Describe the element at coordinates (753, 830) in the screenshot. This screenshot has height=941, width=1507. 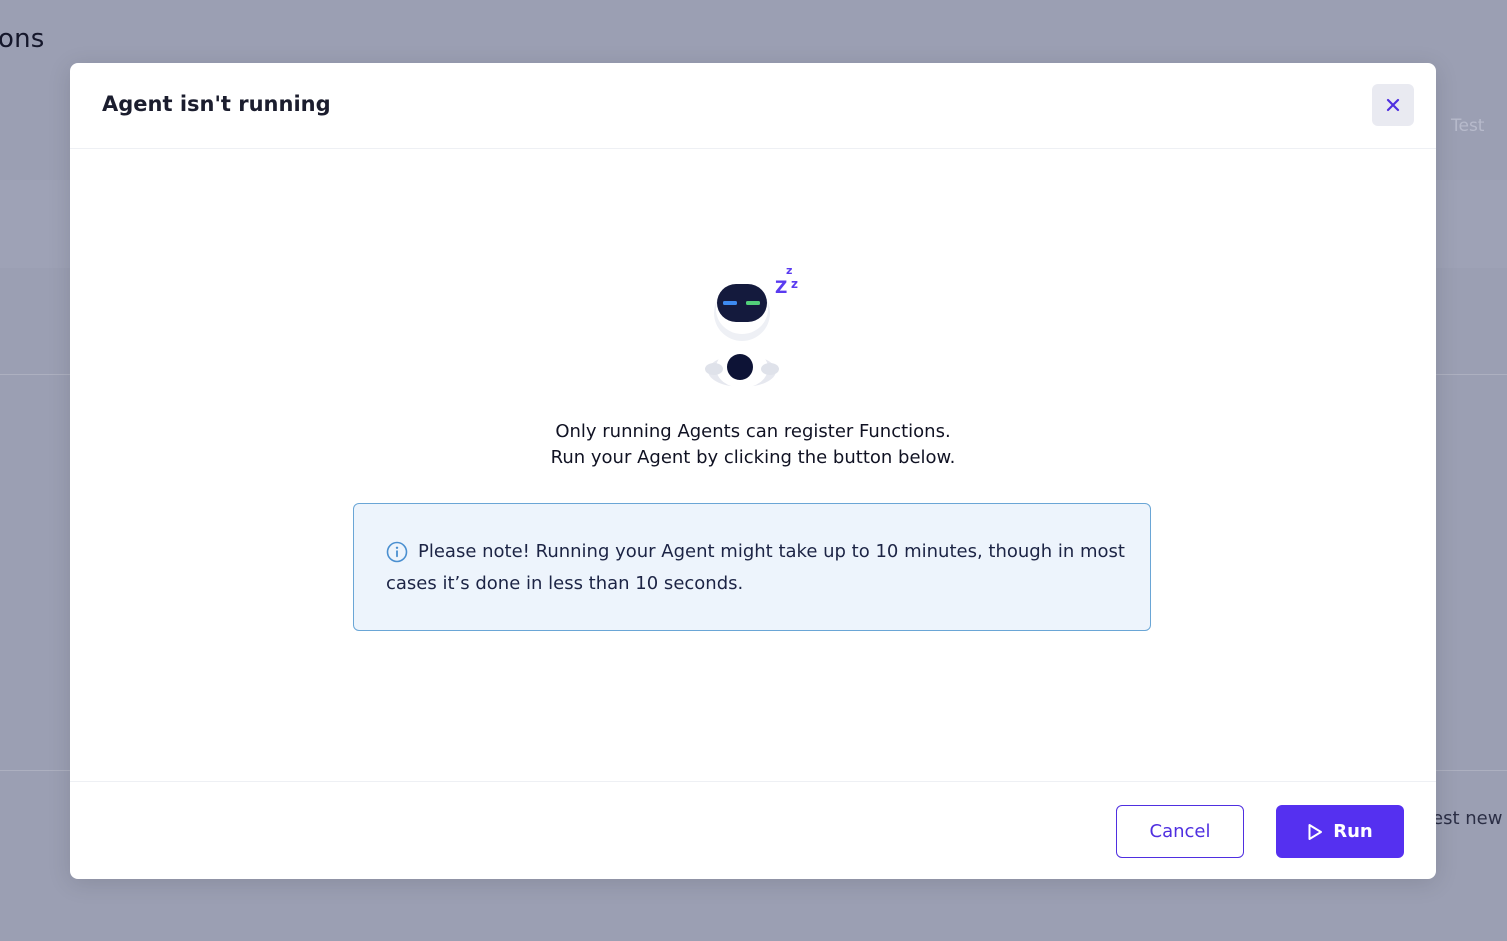
I see `dialog-footer: Cancel Run` at that location.